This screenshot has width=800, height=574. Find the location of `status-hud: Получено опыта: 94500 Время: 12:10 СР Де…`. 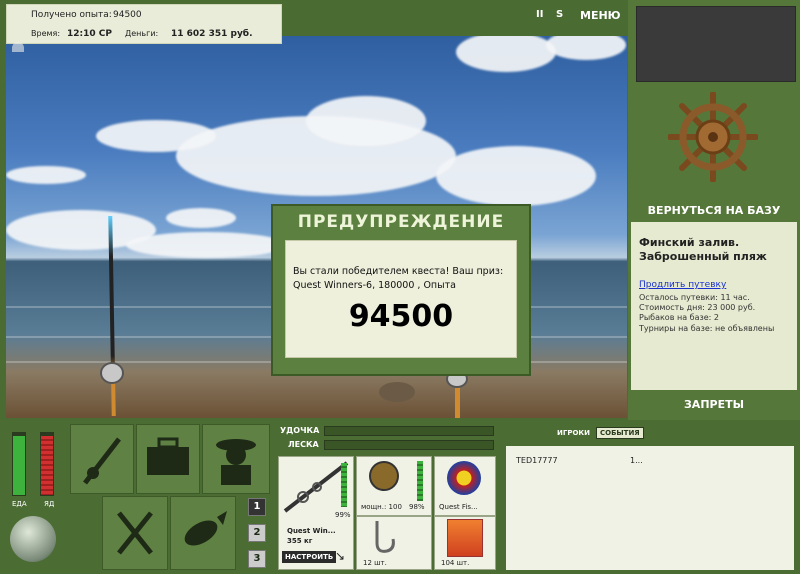

status-hud: Получено опыта: 94500 Время: 12:10 СР Де… is located at coordinates (144, 24).